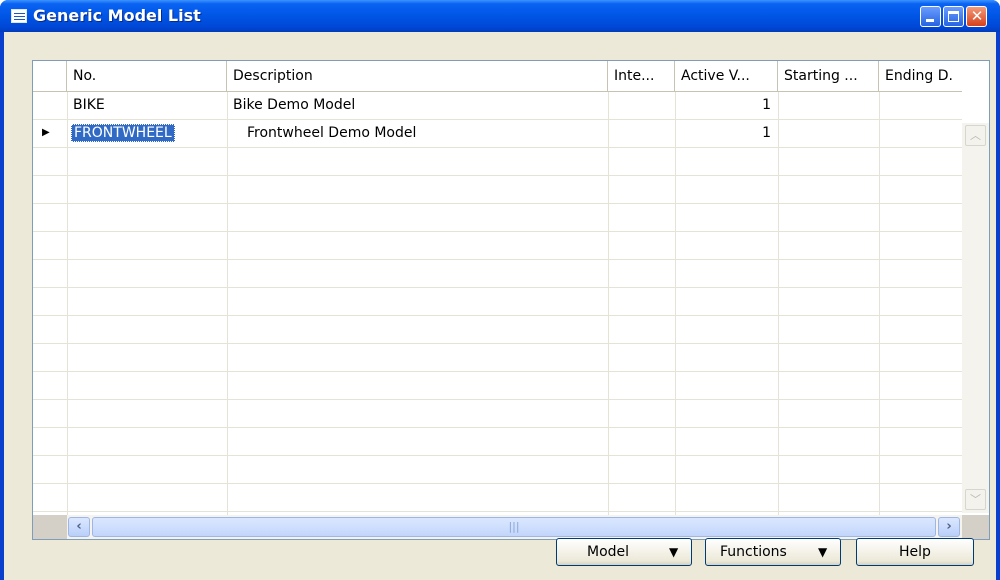 The height and width of the screenshot is (580, 1000). Describe the element at coordinates (975, 135) in the screenshot. I see `scroll-up-icon: ︿` at that location.